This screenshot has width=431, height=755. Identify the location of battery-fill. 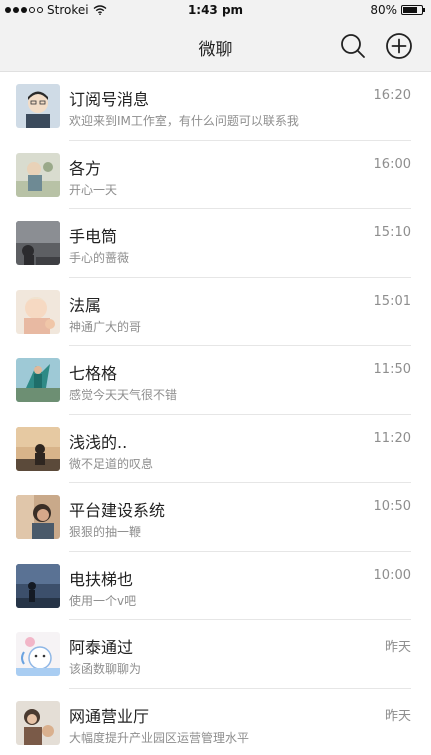
(410, 10).